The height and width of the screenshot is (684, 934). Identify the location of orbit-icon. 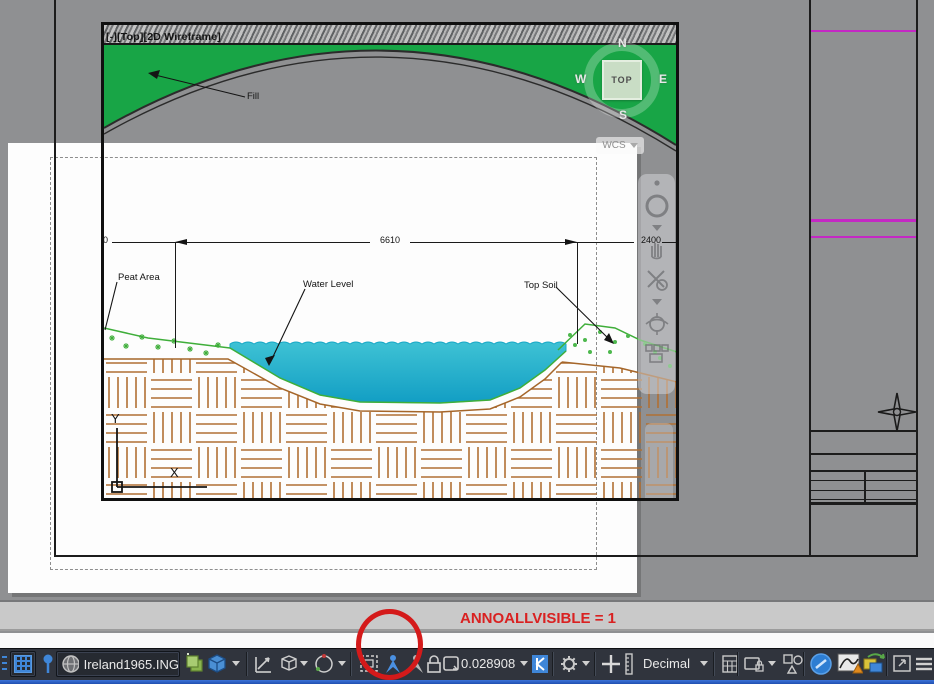
(657, 324).